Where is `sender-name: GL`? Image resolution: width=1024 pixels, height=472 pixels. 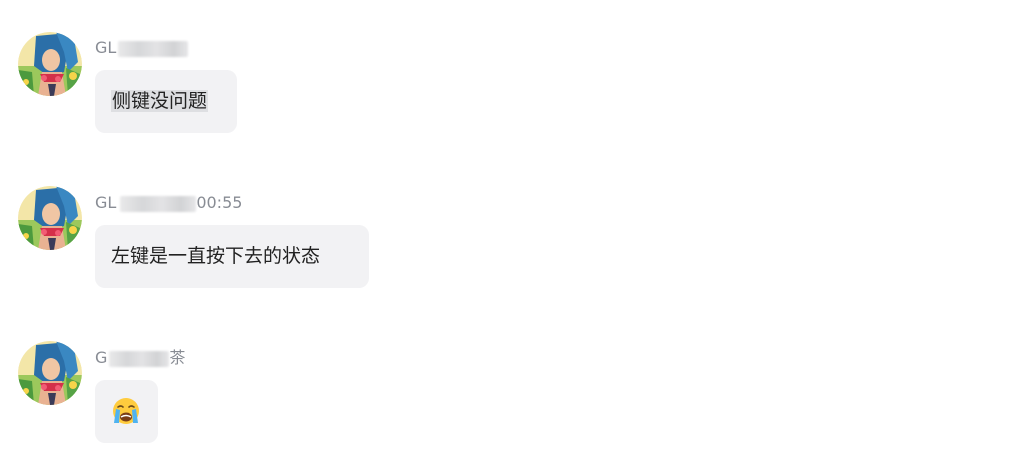 sender-name: GL is located at coordinates (142, 48).